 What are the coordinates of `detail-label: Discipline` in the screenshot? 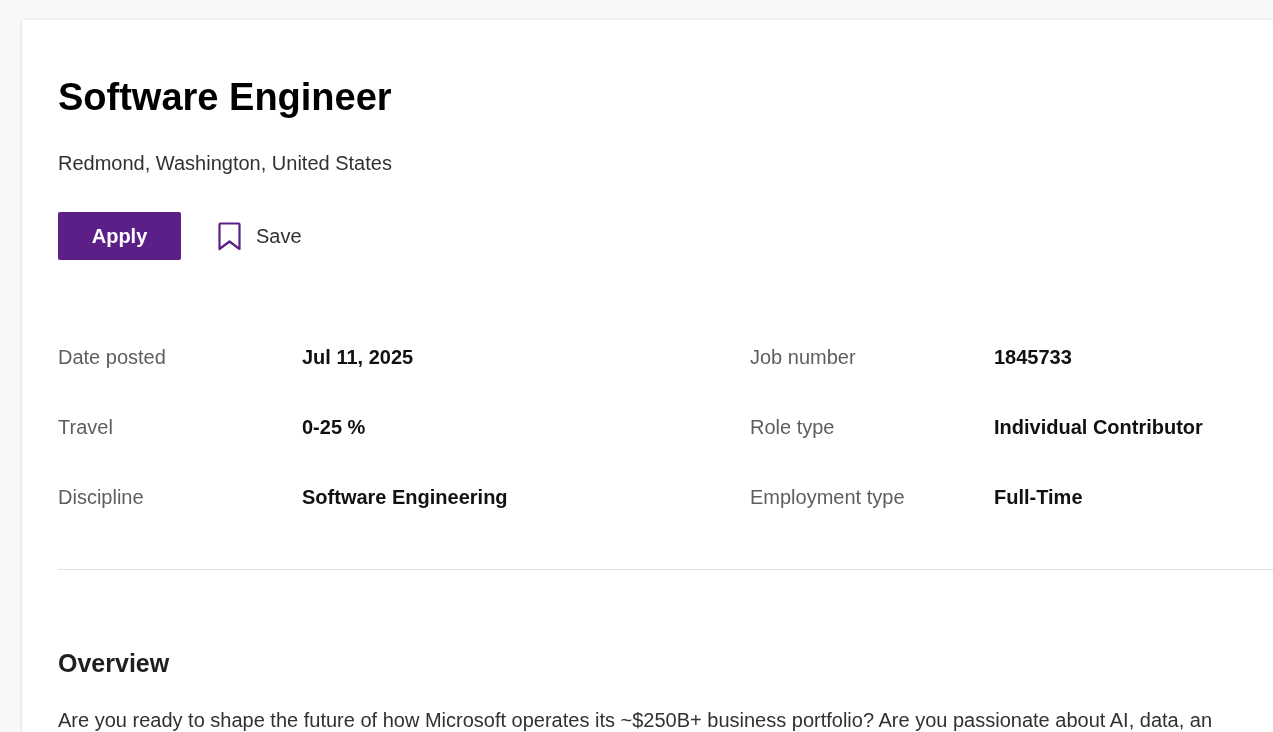 It's located at (101, 497).